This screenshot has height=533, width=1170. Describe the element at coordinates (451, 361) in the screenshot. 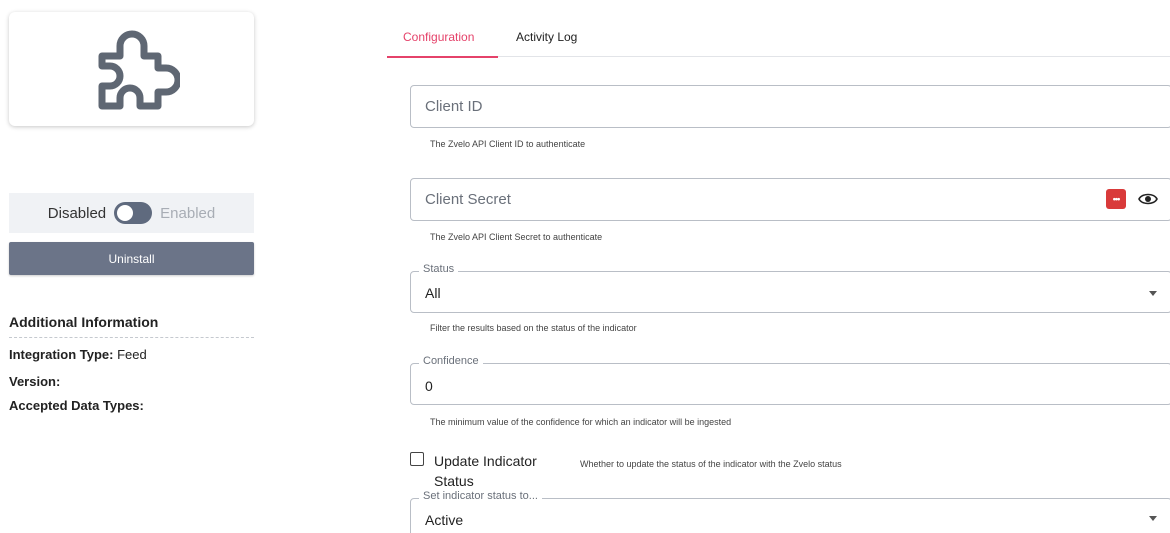

I see `confidence-label: Confidence` at that location.